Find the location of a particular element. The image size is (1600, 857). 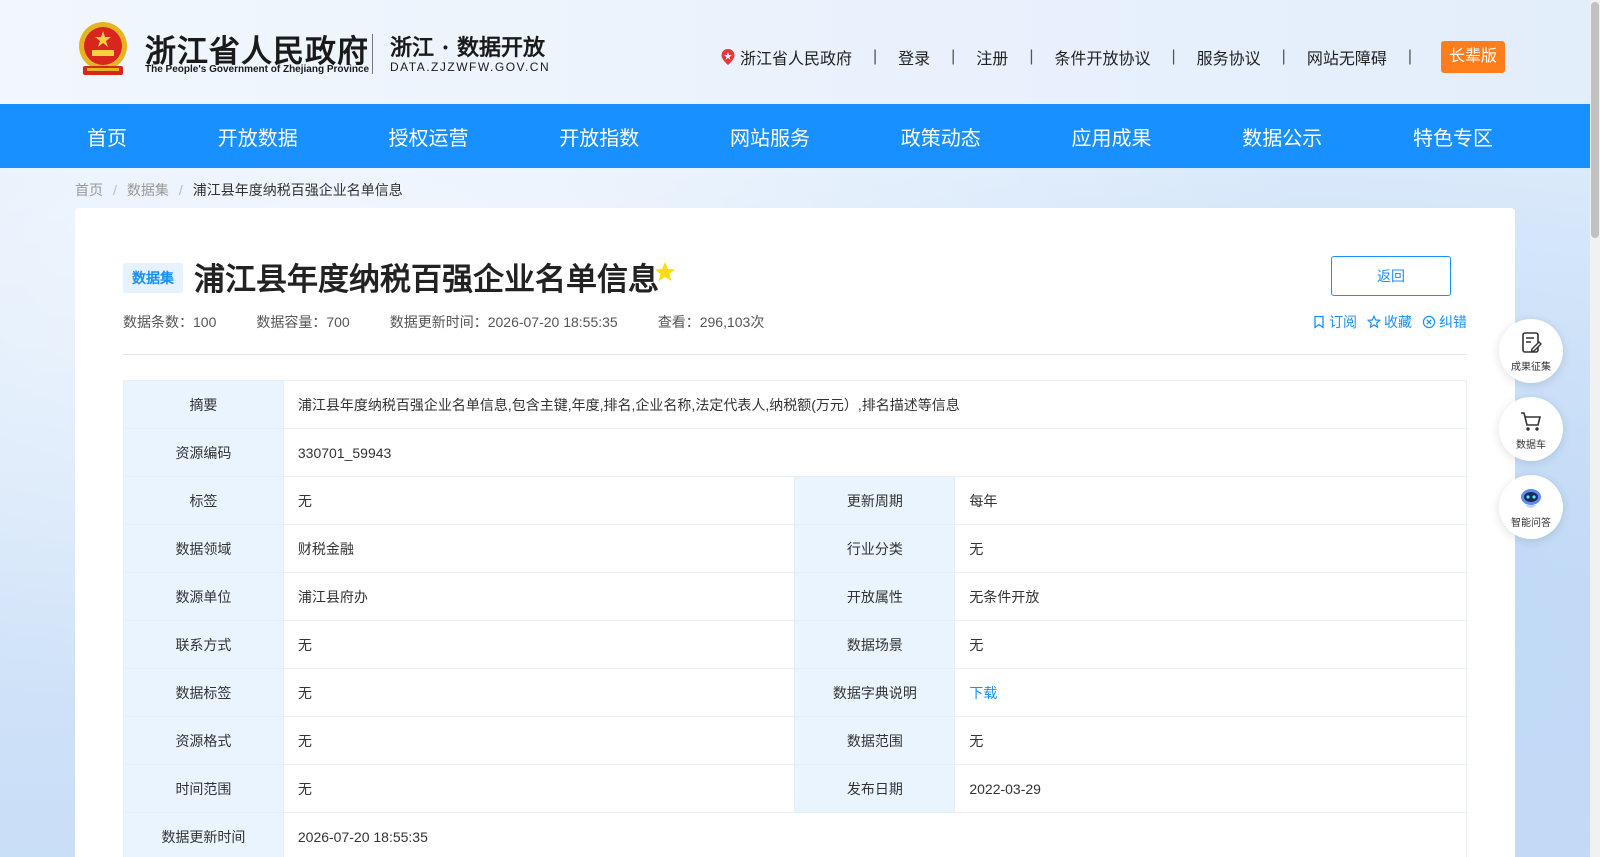

field-value: 下载 is located at coordinates (1210, 692).